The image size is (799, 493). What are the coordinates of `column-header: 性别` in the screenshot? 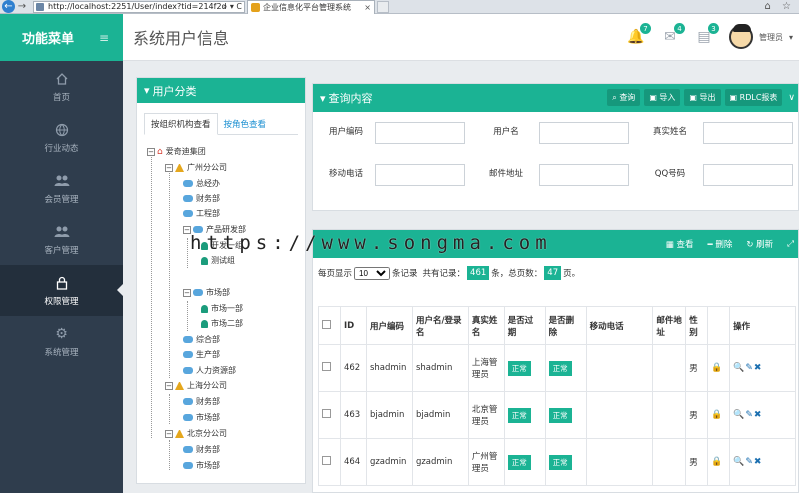 It's located at (697, 325).